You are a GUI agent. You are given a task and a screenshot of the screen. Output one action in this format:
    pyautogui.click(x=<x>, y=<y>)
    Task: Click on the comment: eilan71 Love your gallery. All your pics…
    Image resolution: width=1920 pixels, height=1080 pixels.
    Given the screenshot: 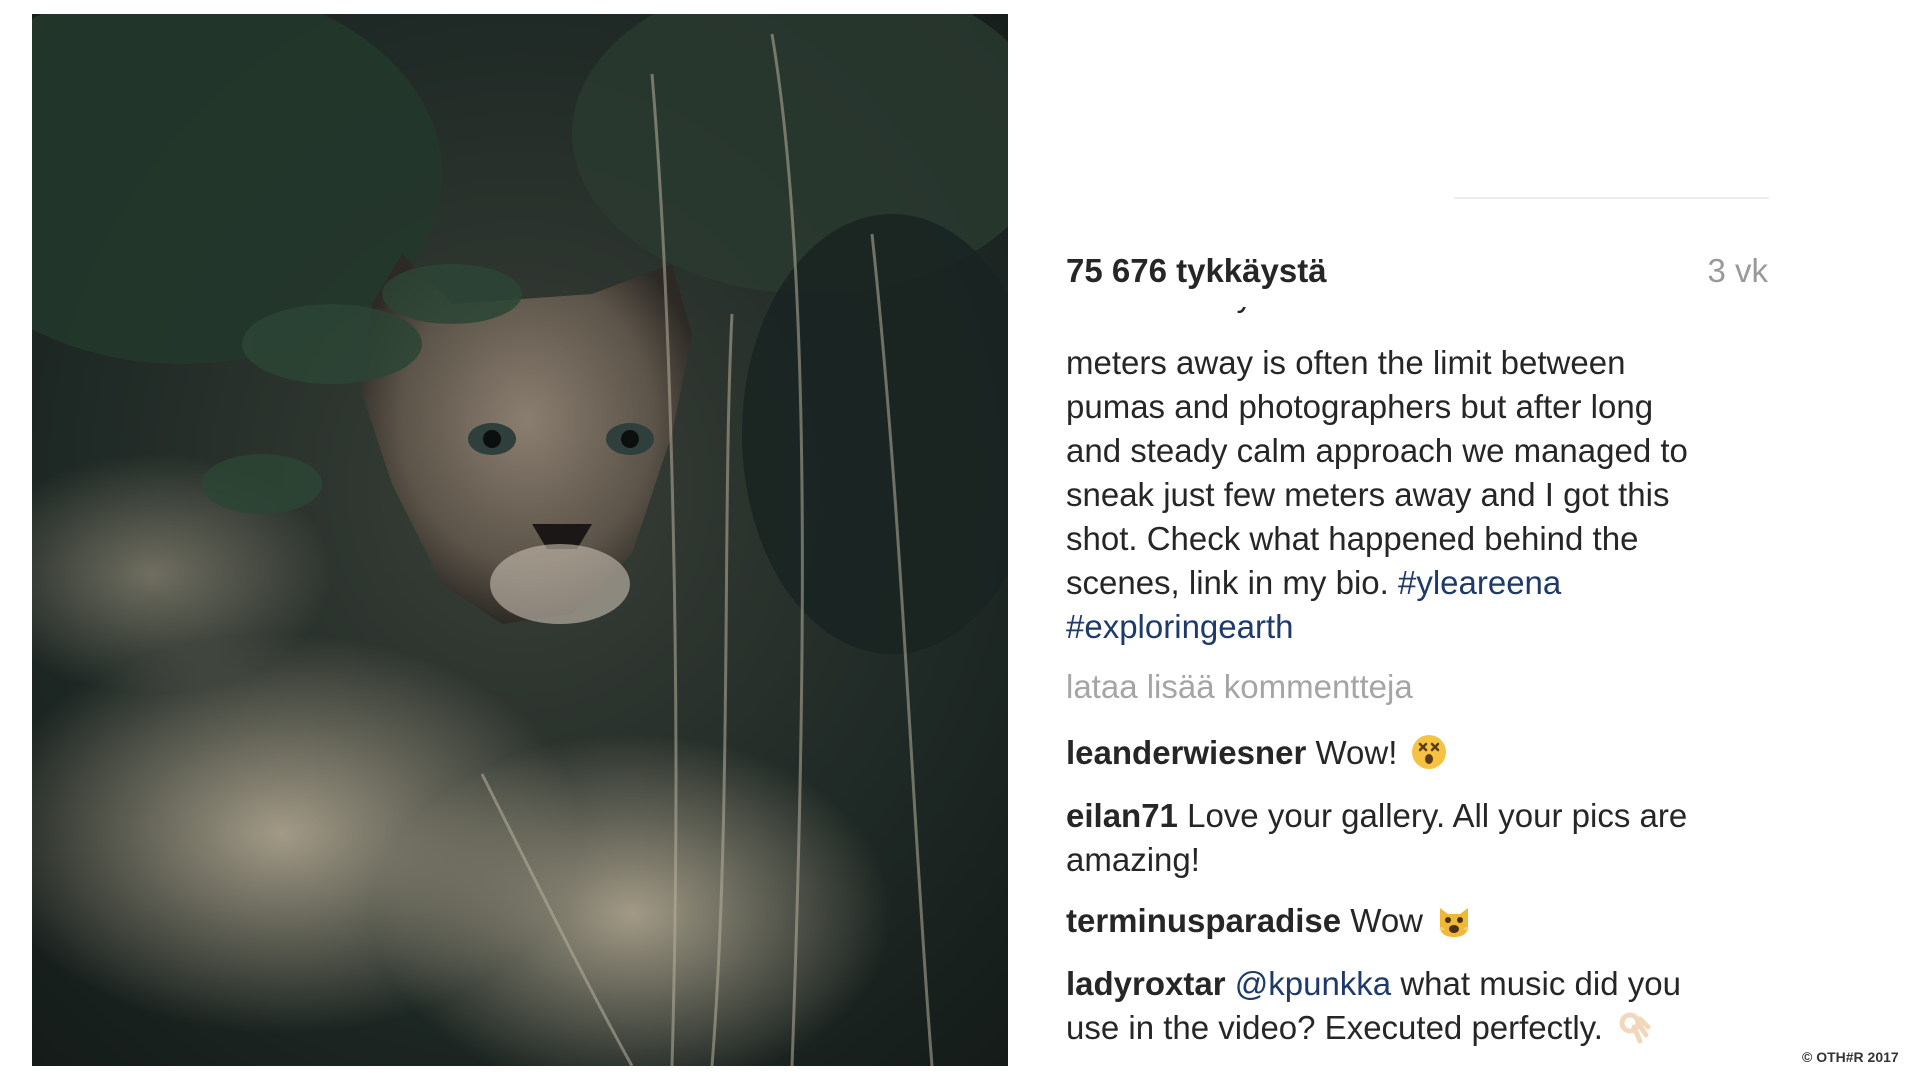 What is the action you would take?
    pyautogui.click(x=1417, y=838)
    